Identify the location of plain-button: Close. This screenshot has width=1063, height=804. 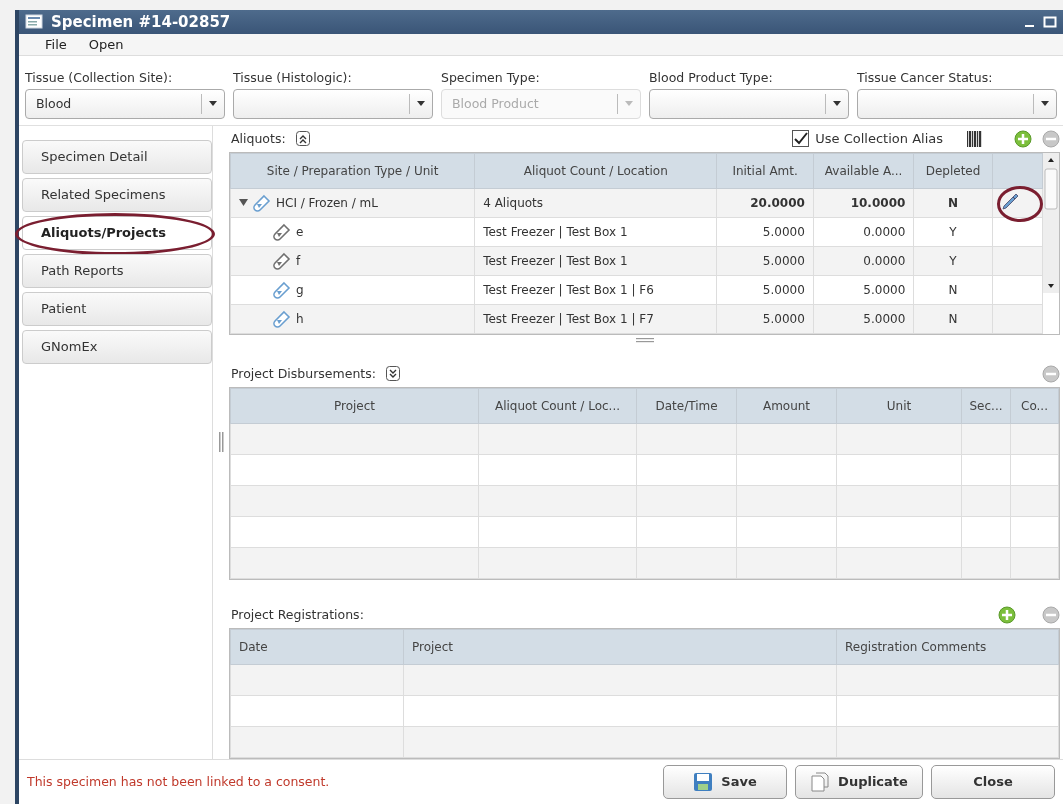
(993, 781).